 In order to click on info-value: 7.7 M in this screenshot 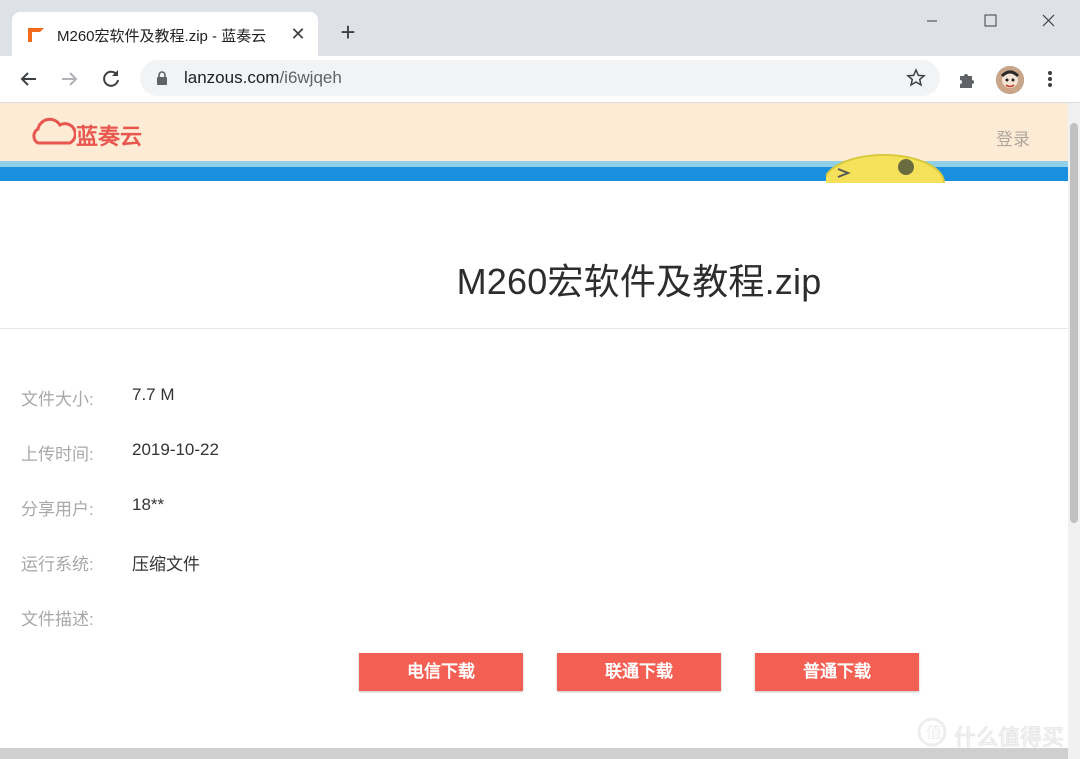, I will do `click(153, 394)`.